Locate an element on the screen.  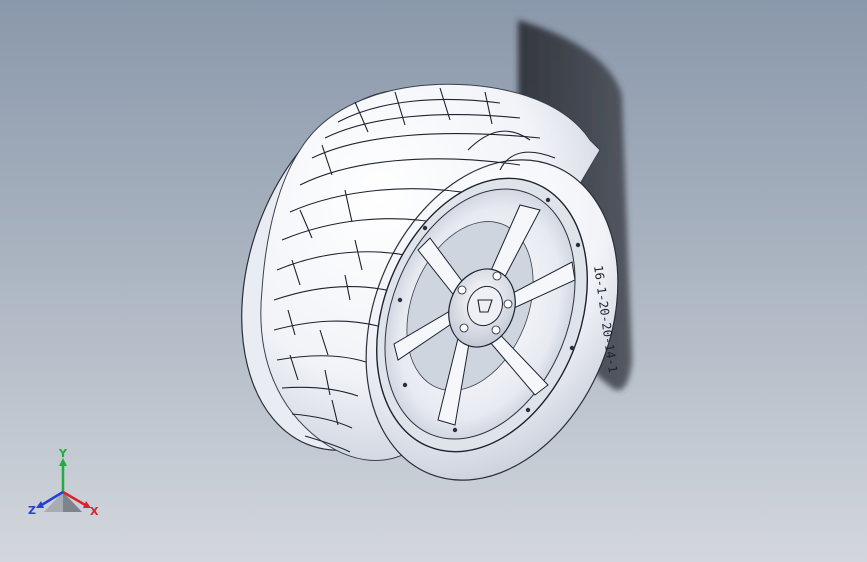
view-triad: Y Z X is located at coordinates (64, 486).